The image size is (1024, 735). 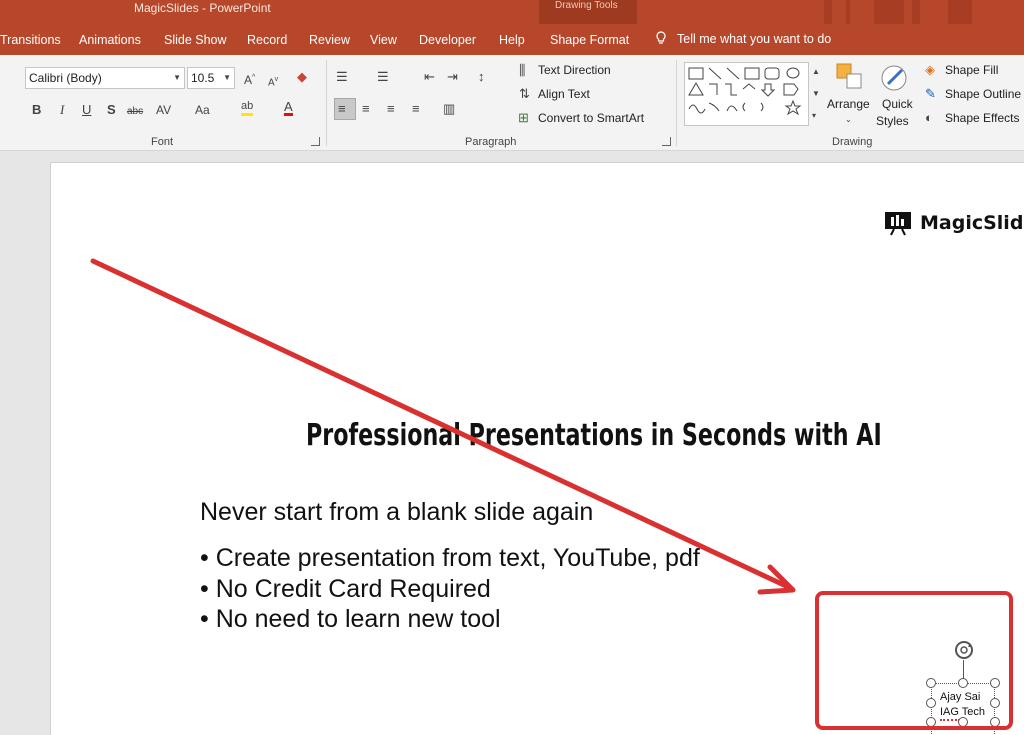 What do you see at coordinates (202, 8) in the screenshot?
I see `window-title: MagicSlides - PowerPoint` at bounding box center [202, 8].